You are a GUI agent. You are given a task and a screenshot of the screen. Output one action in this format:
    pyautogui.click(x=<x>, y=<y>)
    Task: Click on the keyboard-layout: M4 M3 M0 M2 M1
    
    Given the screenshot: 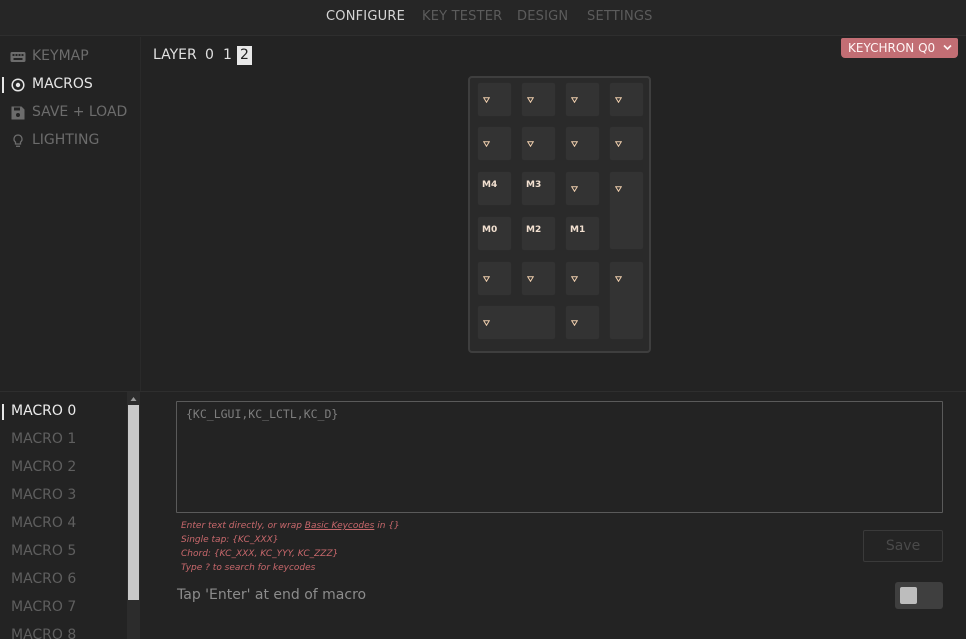 What is the action you would take?
    pyautogui.click(x=559, y=214)
    